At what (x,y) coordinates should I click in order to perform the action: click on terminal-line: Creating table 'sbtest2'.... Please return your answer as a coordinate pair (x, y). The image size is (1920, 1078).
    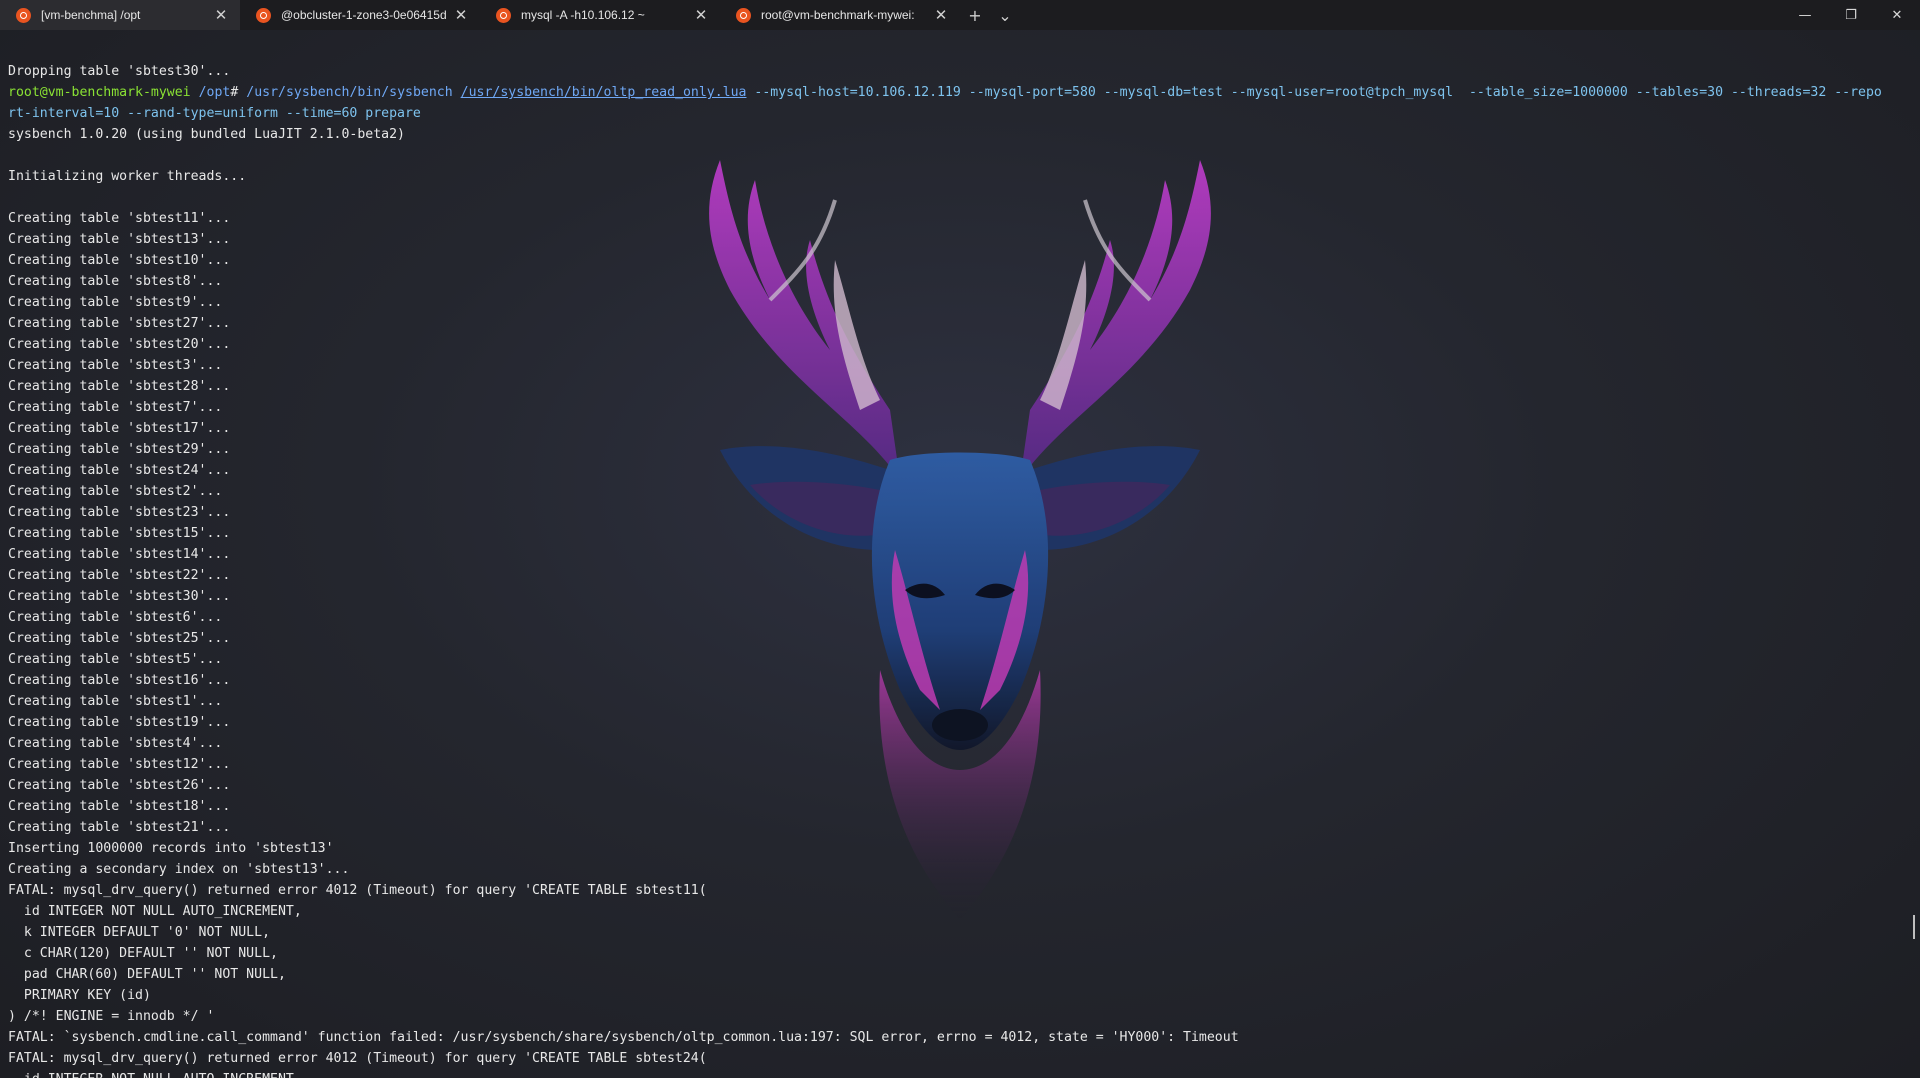
    Looking at the image, I should click on (115, 491).